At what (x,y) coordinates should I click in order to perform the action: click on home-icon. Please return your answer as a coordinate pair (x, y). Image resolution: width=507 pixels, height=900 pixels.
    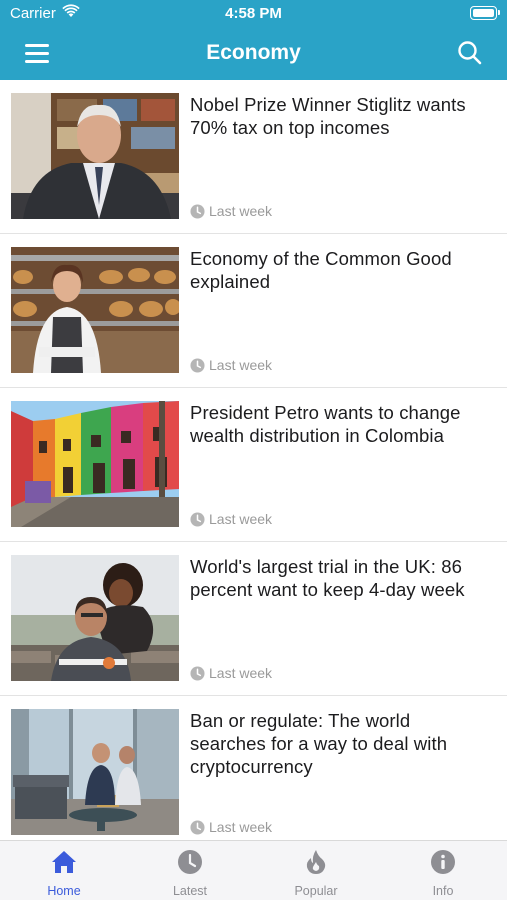
    Looking at the image, I should click on (64, 862).